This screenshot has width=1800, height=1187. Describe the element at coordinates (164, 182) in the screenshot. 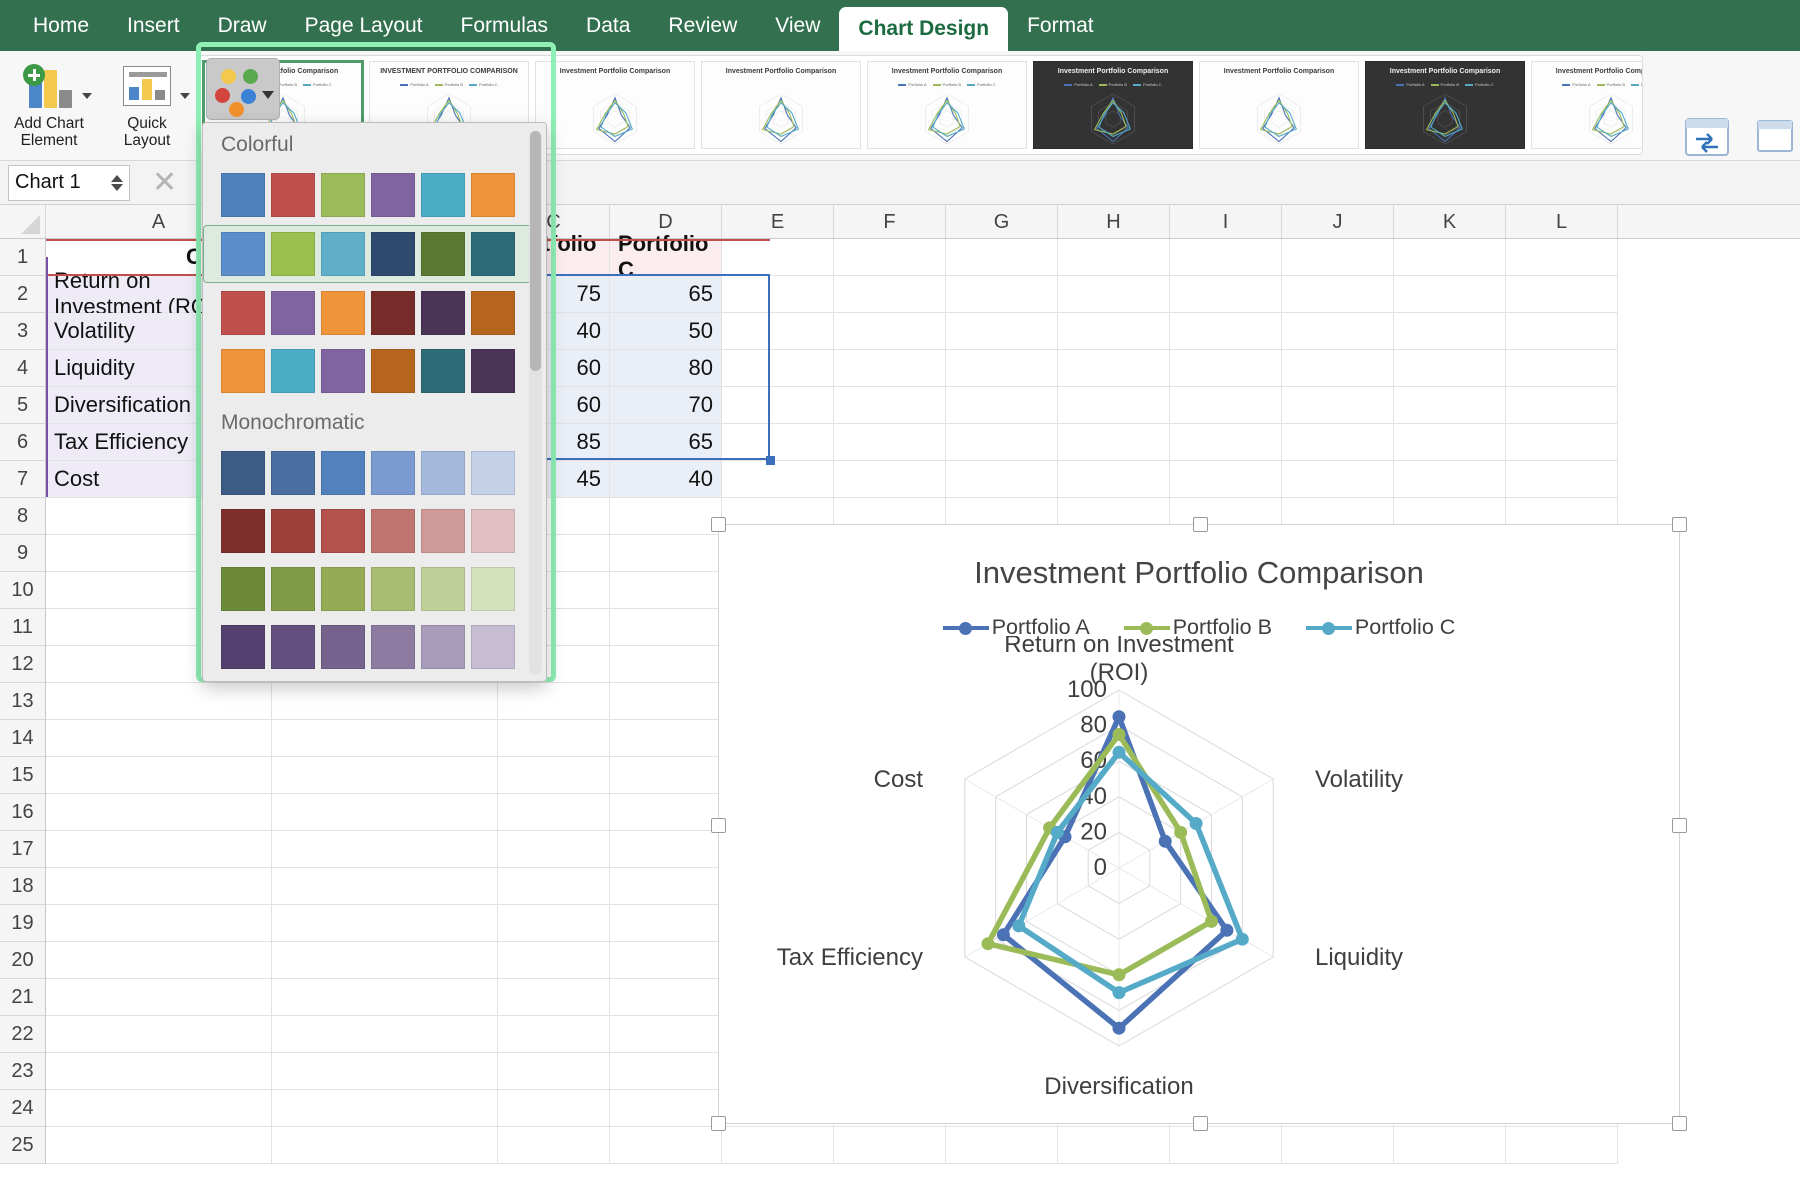

I see `cancel-icon: ✕` at that location.